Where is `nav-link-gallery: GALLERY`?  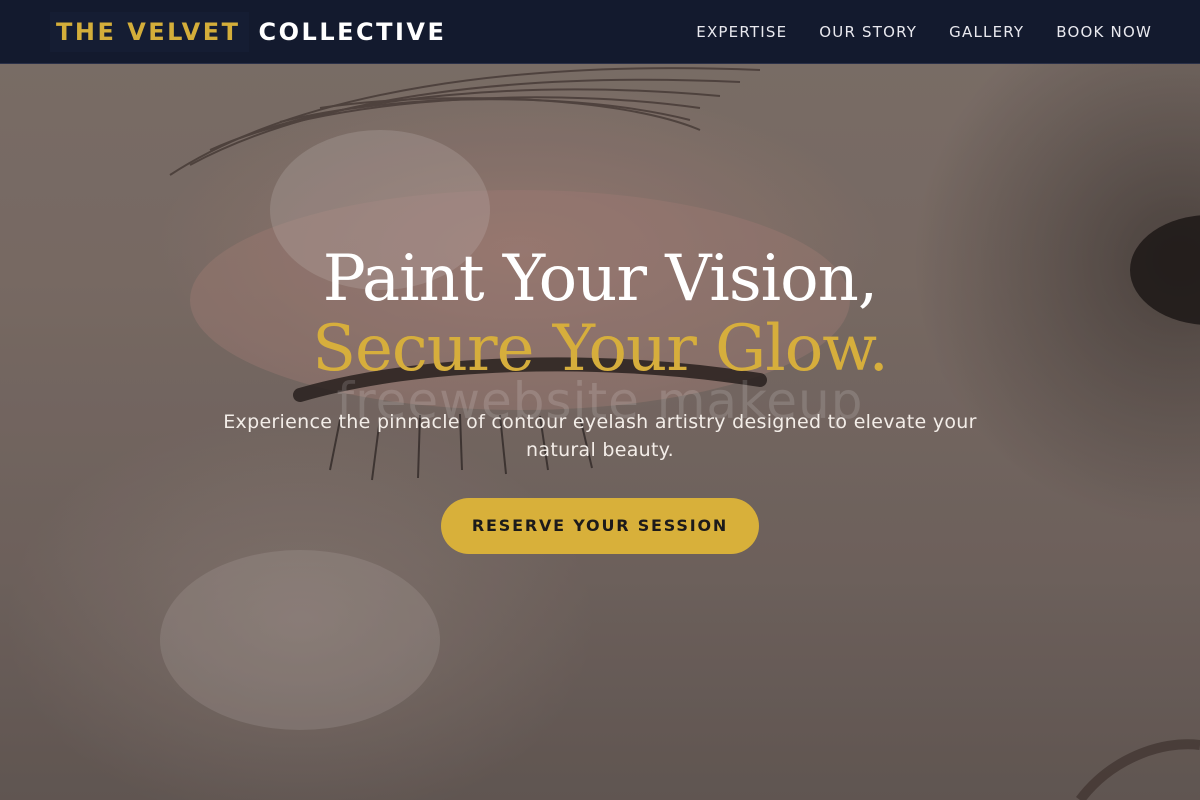
nav-link-gallery: GALLERY is located at coordinates (986, 32).